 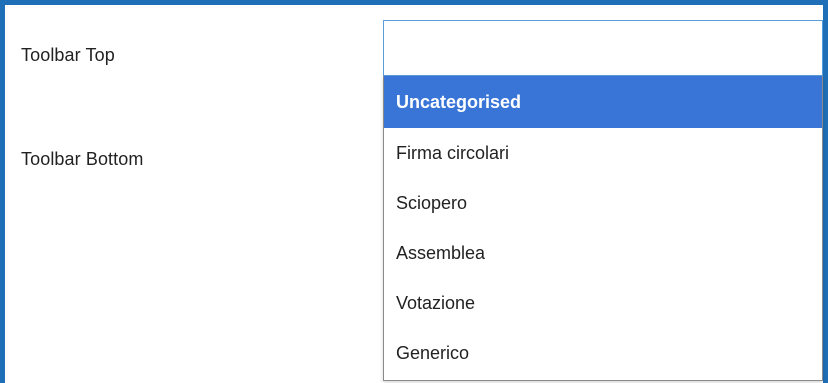 What do you see at coordinates (82, 159) in the screenshot?
I see `toolbar-bottom-label: Toolbar Bottom` at bounding box center [82, 159].